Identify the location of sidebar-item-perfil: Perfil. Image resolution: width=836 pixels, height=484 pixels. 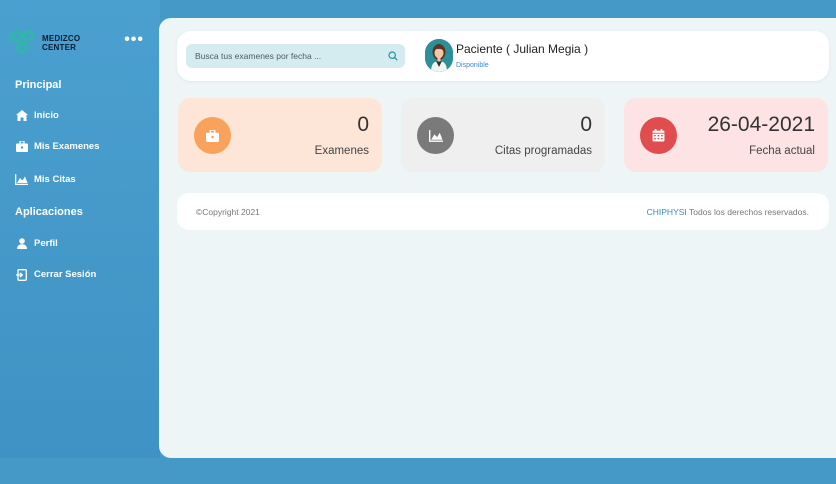
(36, 243).